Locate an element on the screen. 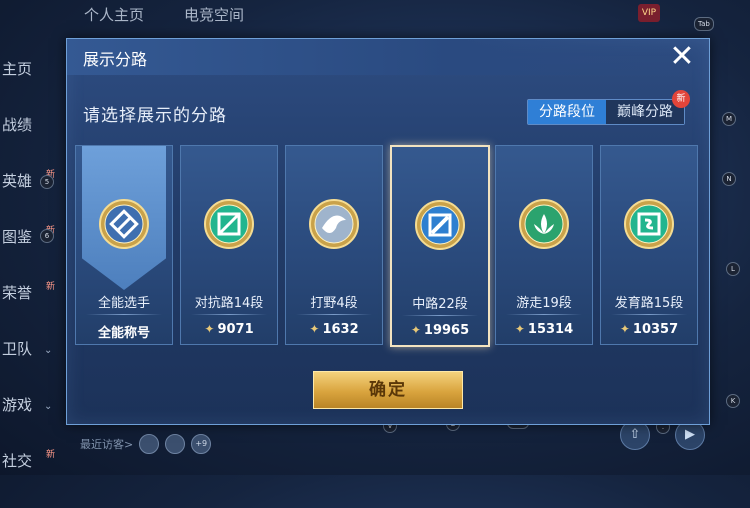 The width and height of the screenshot is (750, 508). close-button: ✕ is located at coordinates (682, 57).